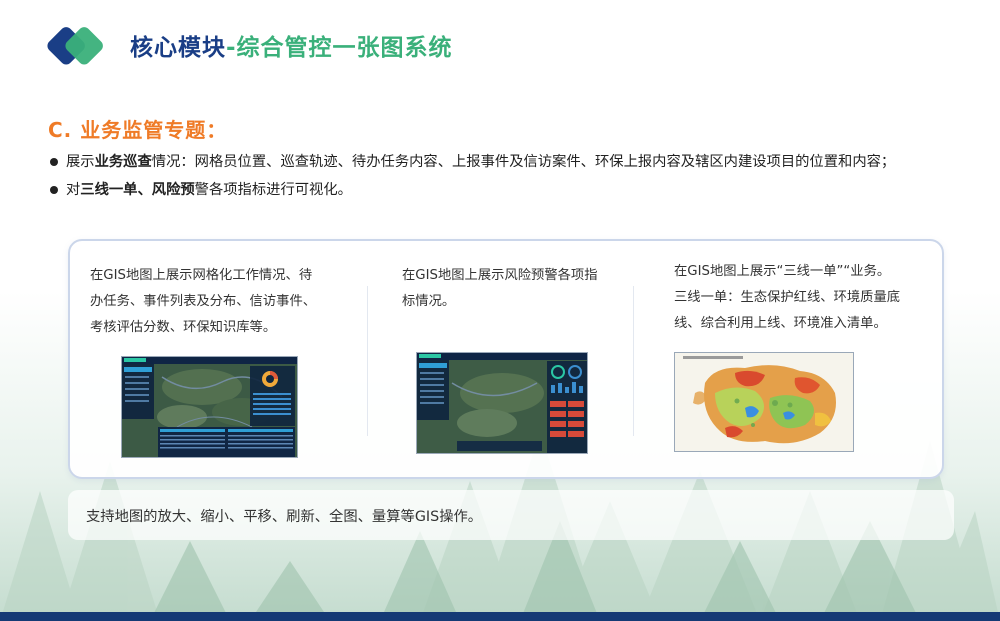  Describe the element at coordinates (500, 616) in the screenshot. I see `bottom-bar` at that location.